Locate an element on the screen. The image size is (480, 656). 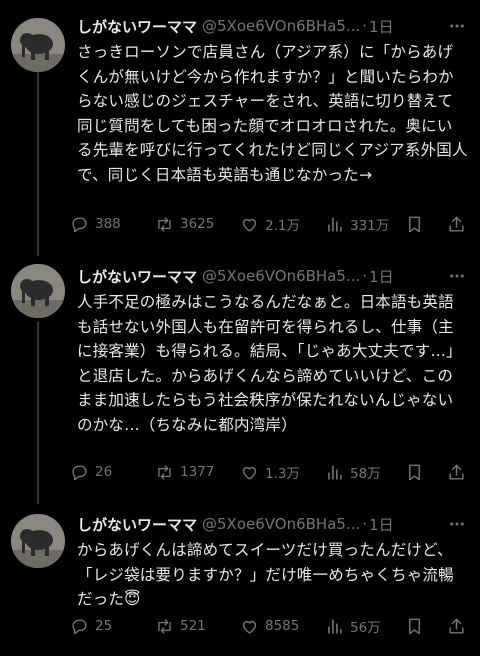
views-button: 58万 is located at coordinates (367, 472).